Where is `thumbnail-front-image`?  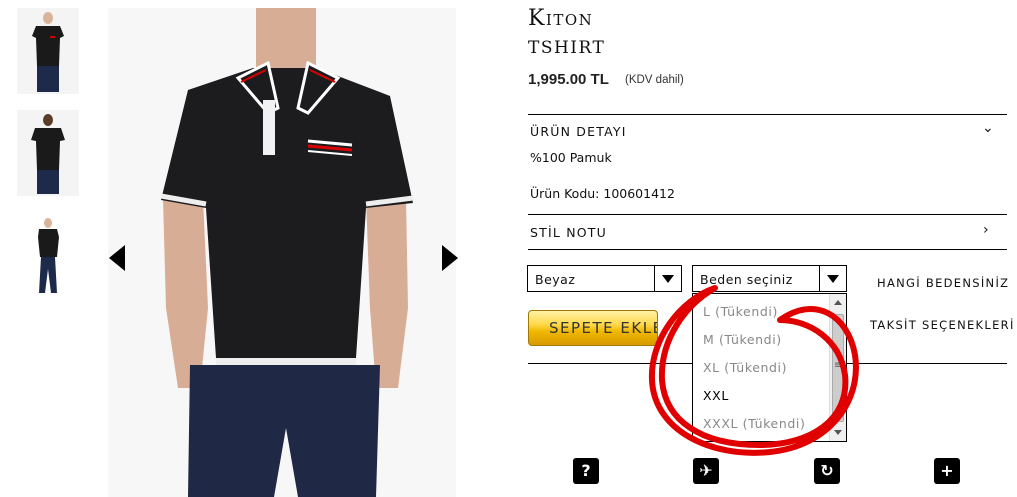
thumbnail-front-image is located at coordinates (48, 51).